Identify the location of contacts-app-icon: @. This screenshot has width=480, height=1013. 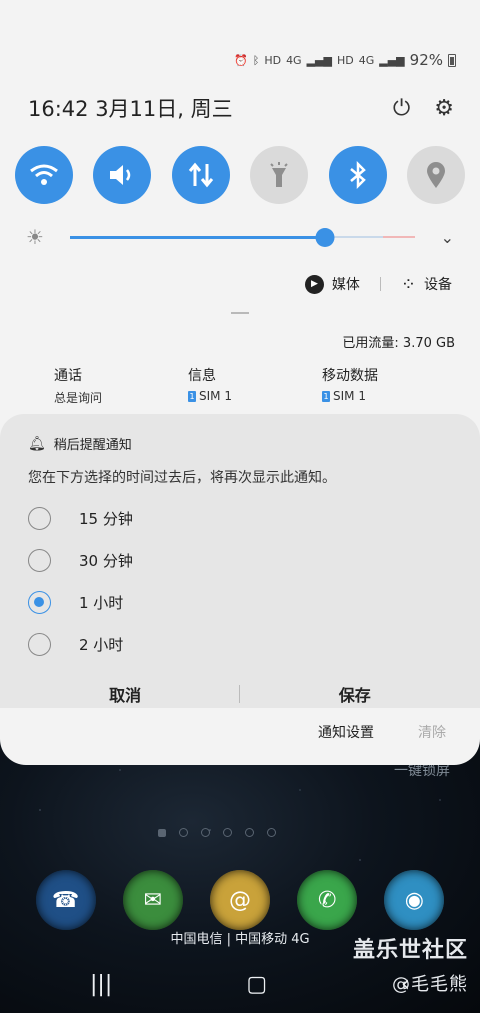
(239, 900).